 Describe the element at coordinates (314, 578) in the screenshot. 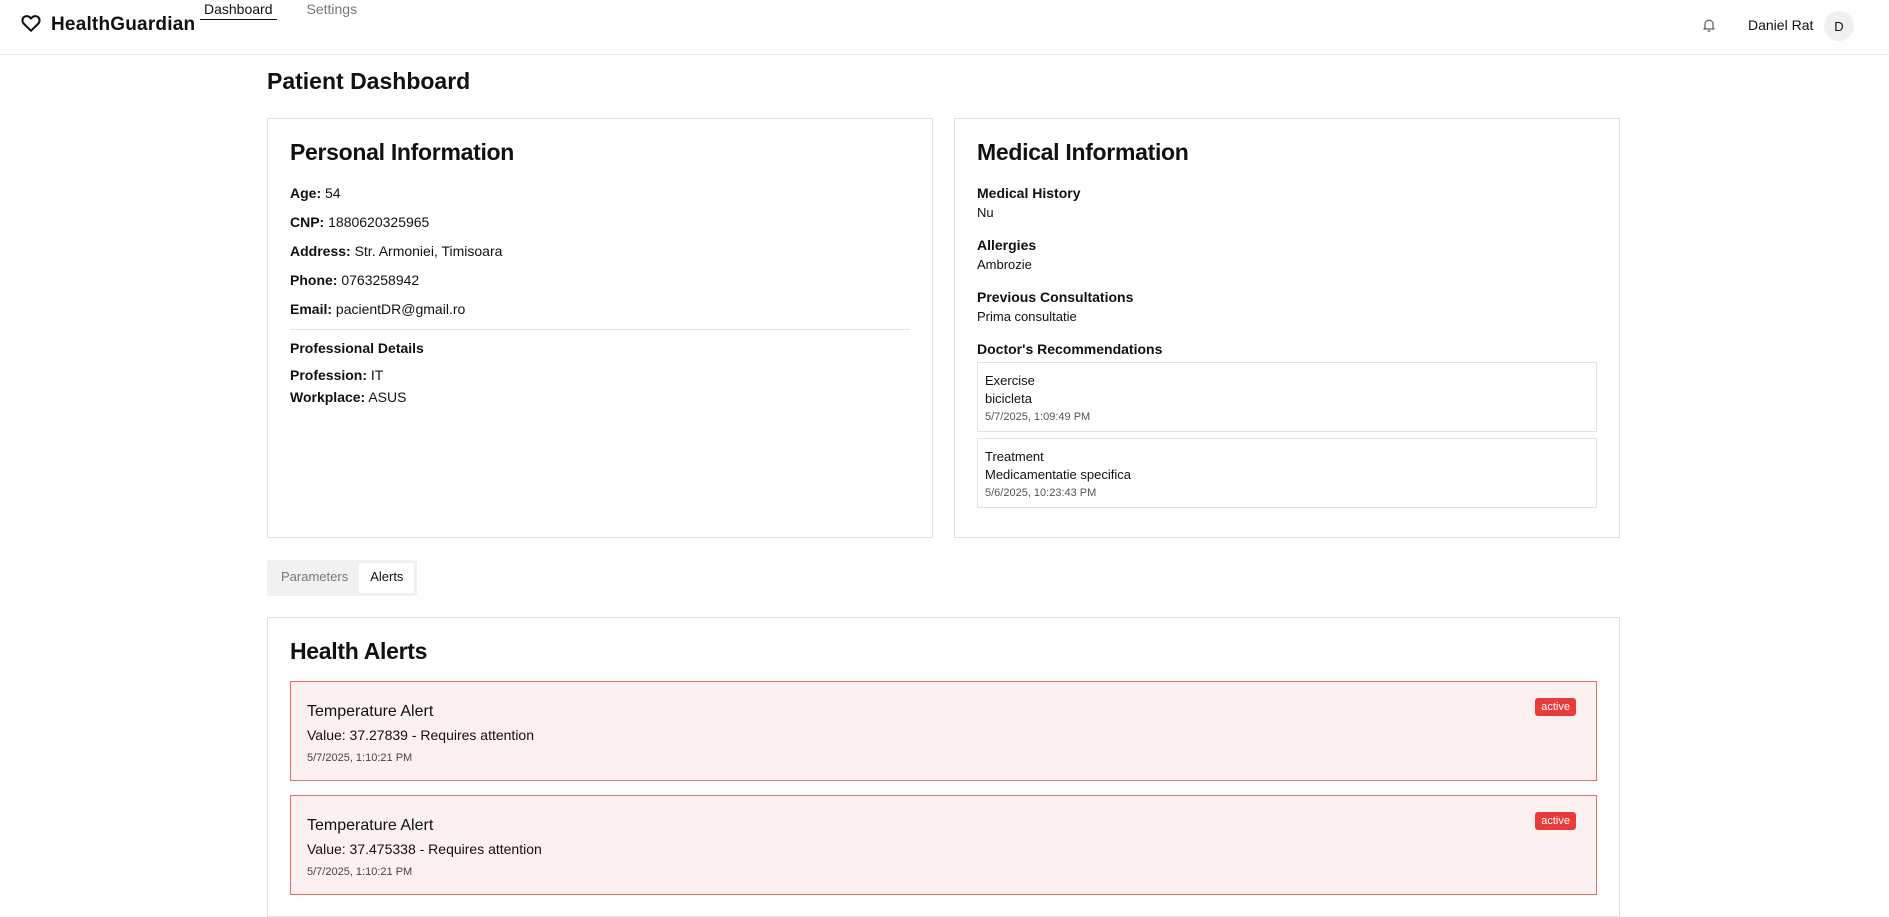

I see `tab-parameters: Parameters` at that location.